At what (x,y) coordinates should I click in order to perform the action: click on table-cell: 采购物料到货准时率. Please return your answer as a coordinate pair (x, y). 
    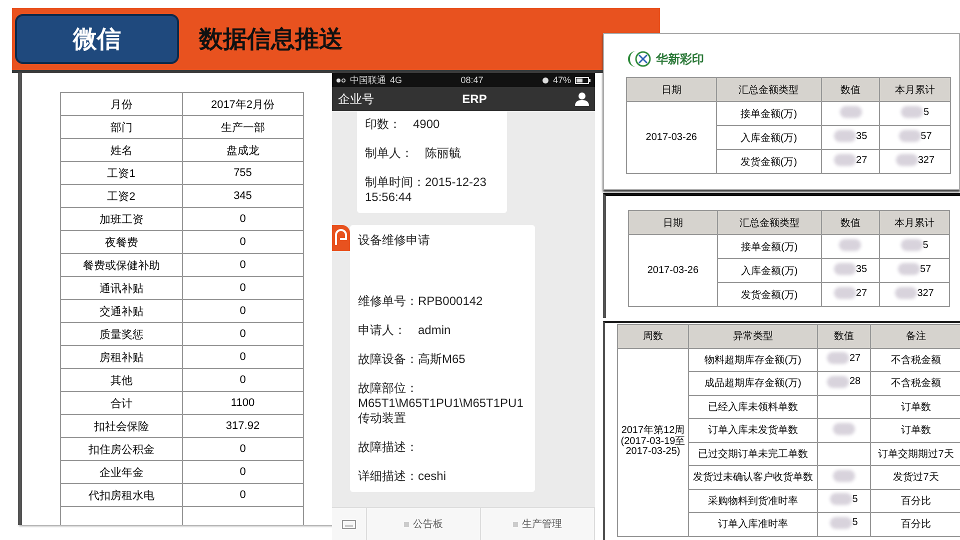
    Looking at the image, I should click on (753, 500).